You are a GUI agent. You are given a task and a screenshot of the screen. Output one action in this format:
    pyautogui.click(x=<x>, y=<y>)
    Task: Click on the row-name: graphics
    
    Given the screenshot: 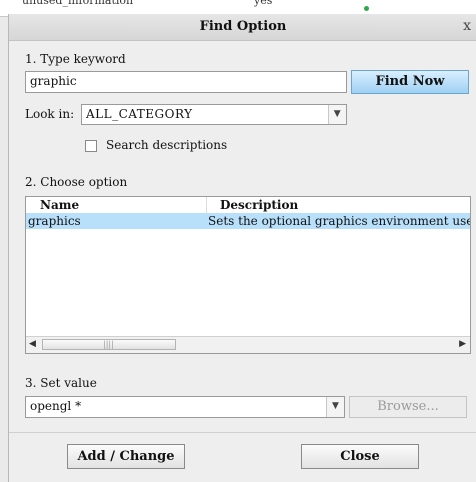 What is the action you would take?
    pyautogui.click(x=54, y=221)
    